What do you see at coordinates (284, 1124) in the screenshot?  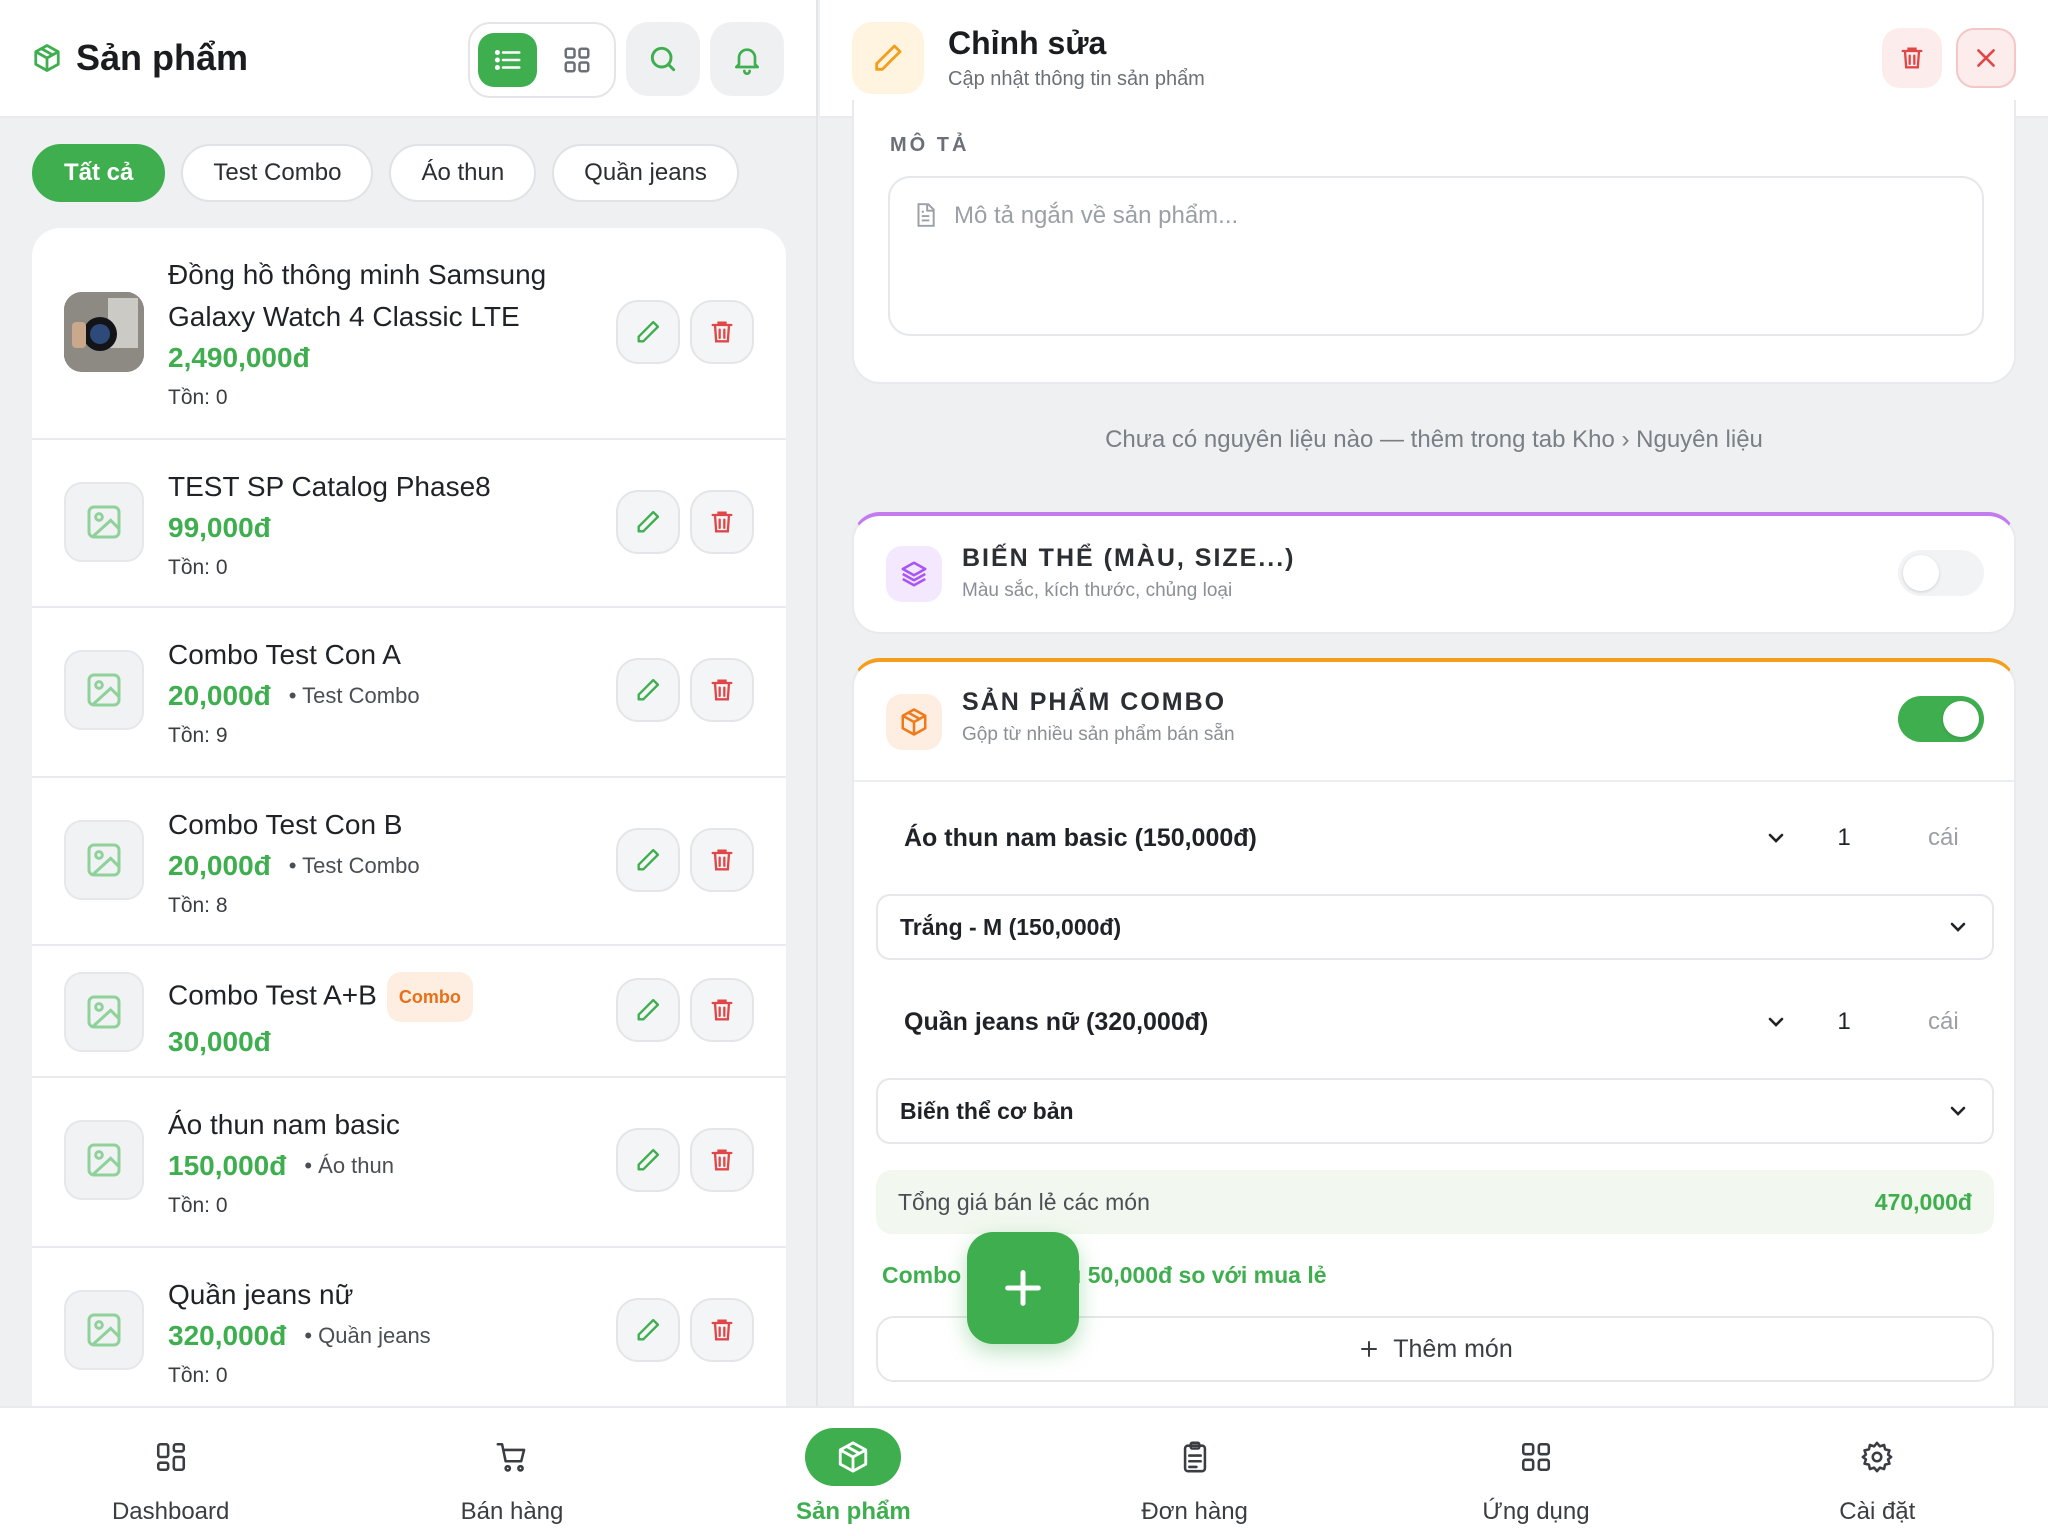 I see `product-name: Áo thun nam basic` at bounding box center [284, 1124].